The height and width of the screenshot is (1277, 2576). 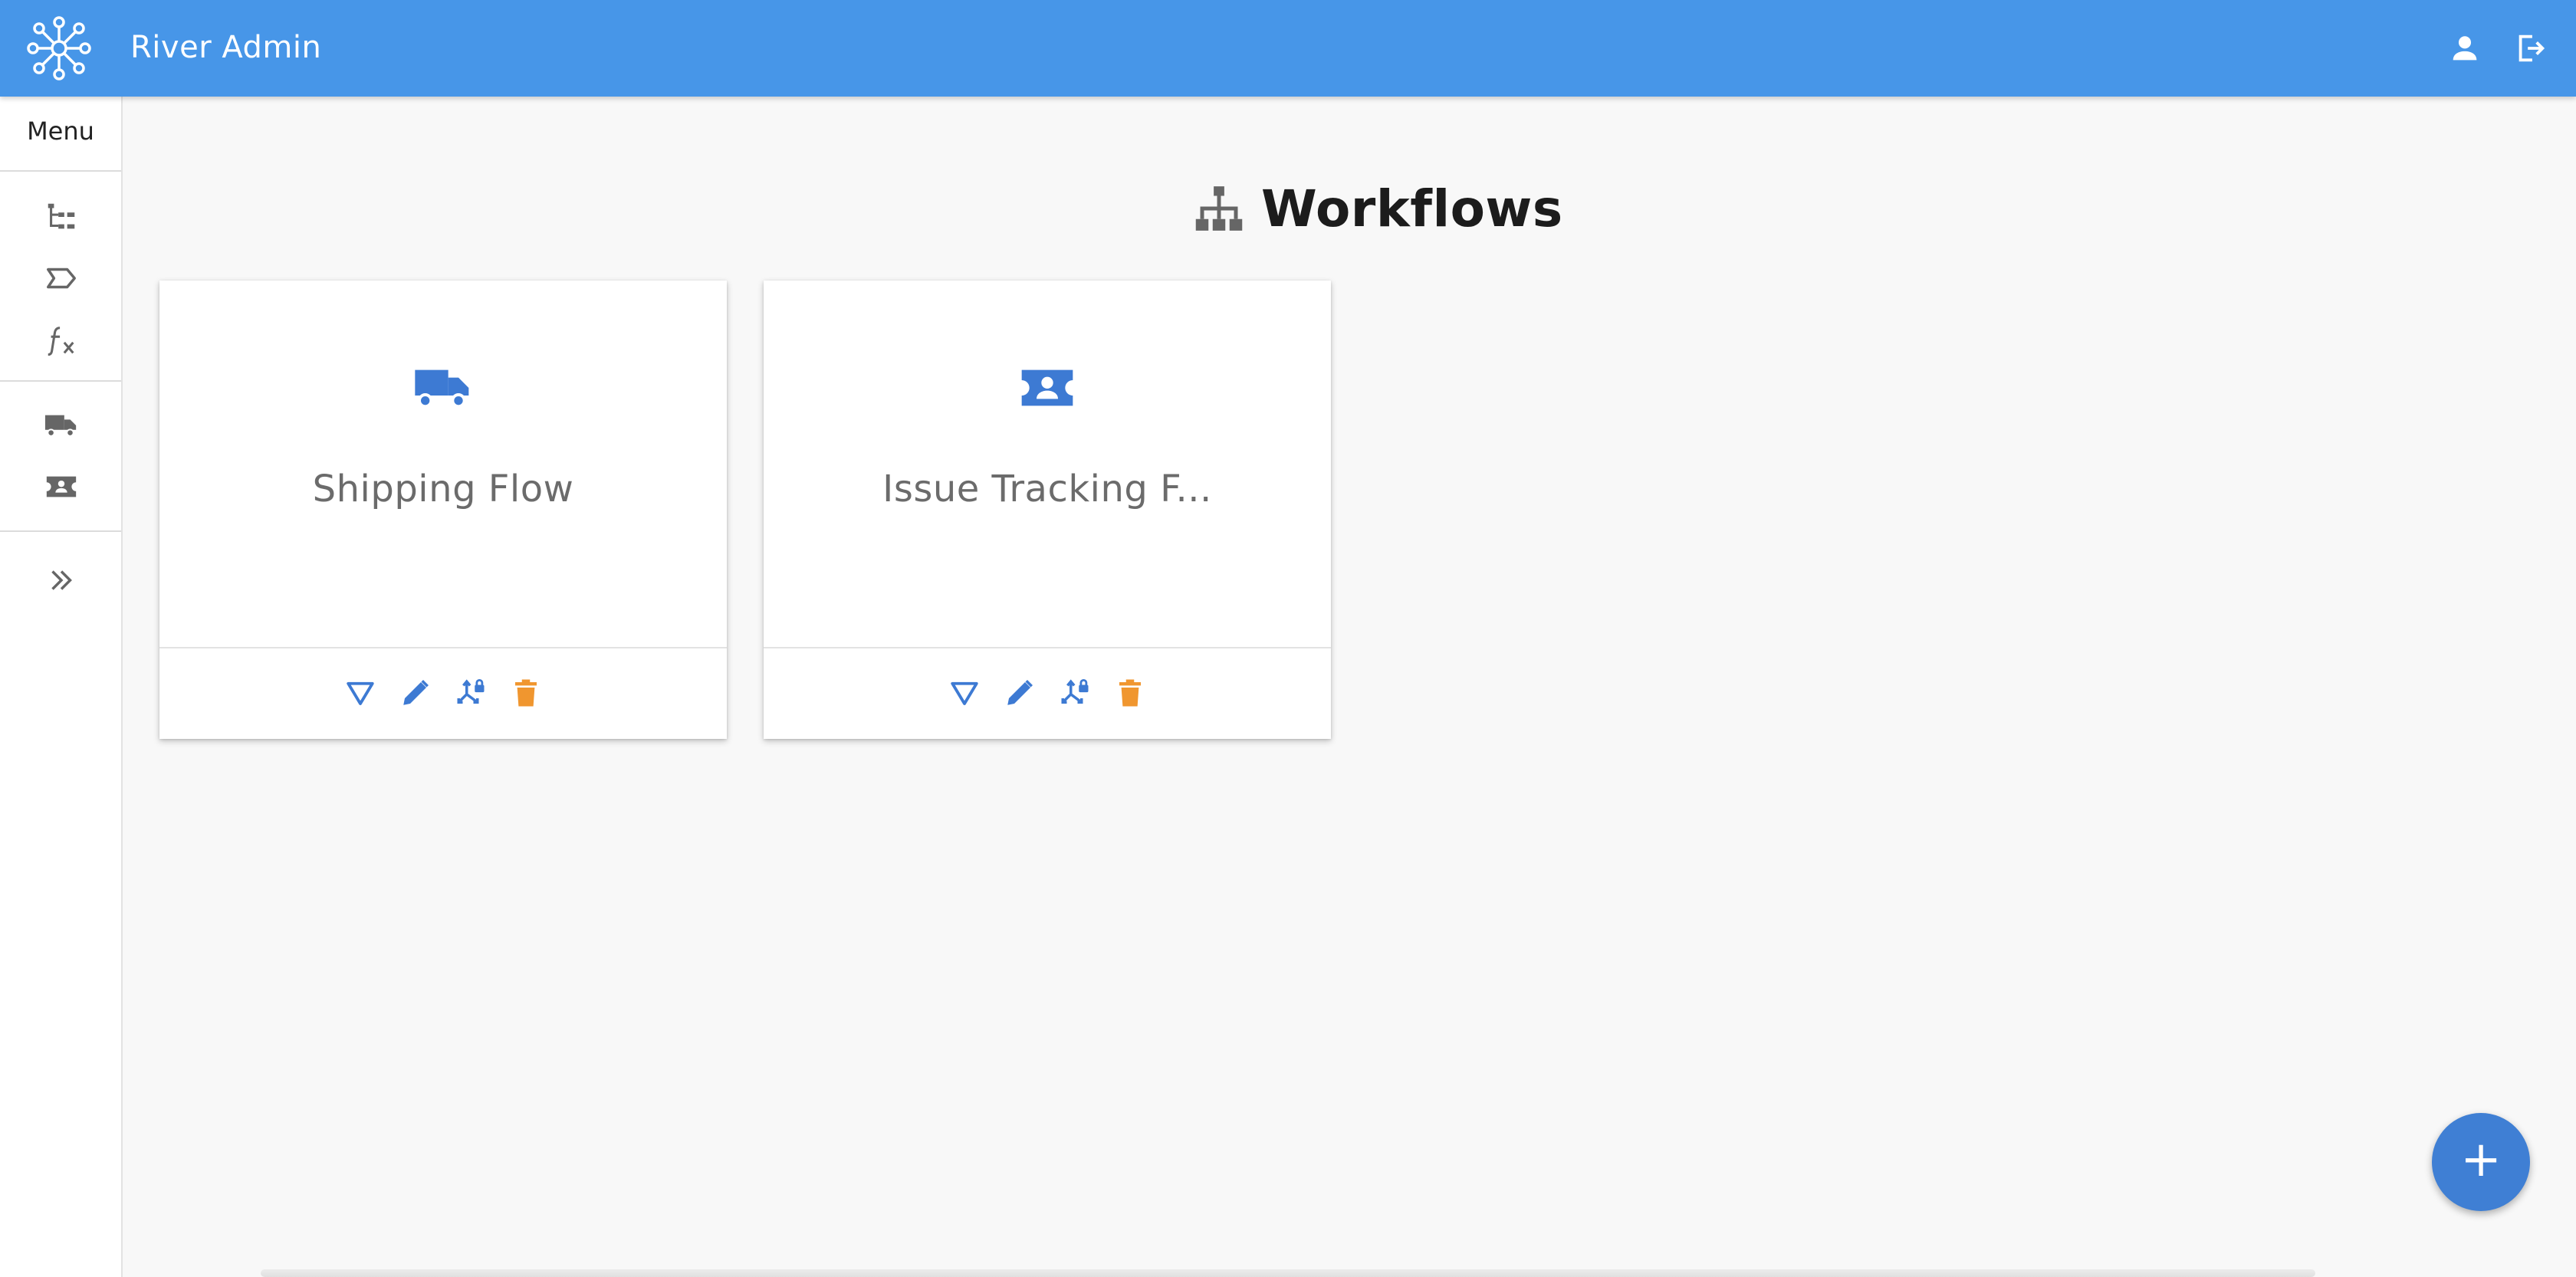 I want to click on logo-icon, so click(x=59, y=48).